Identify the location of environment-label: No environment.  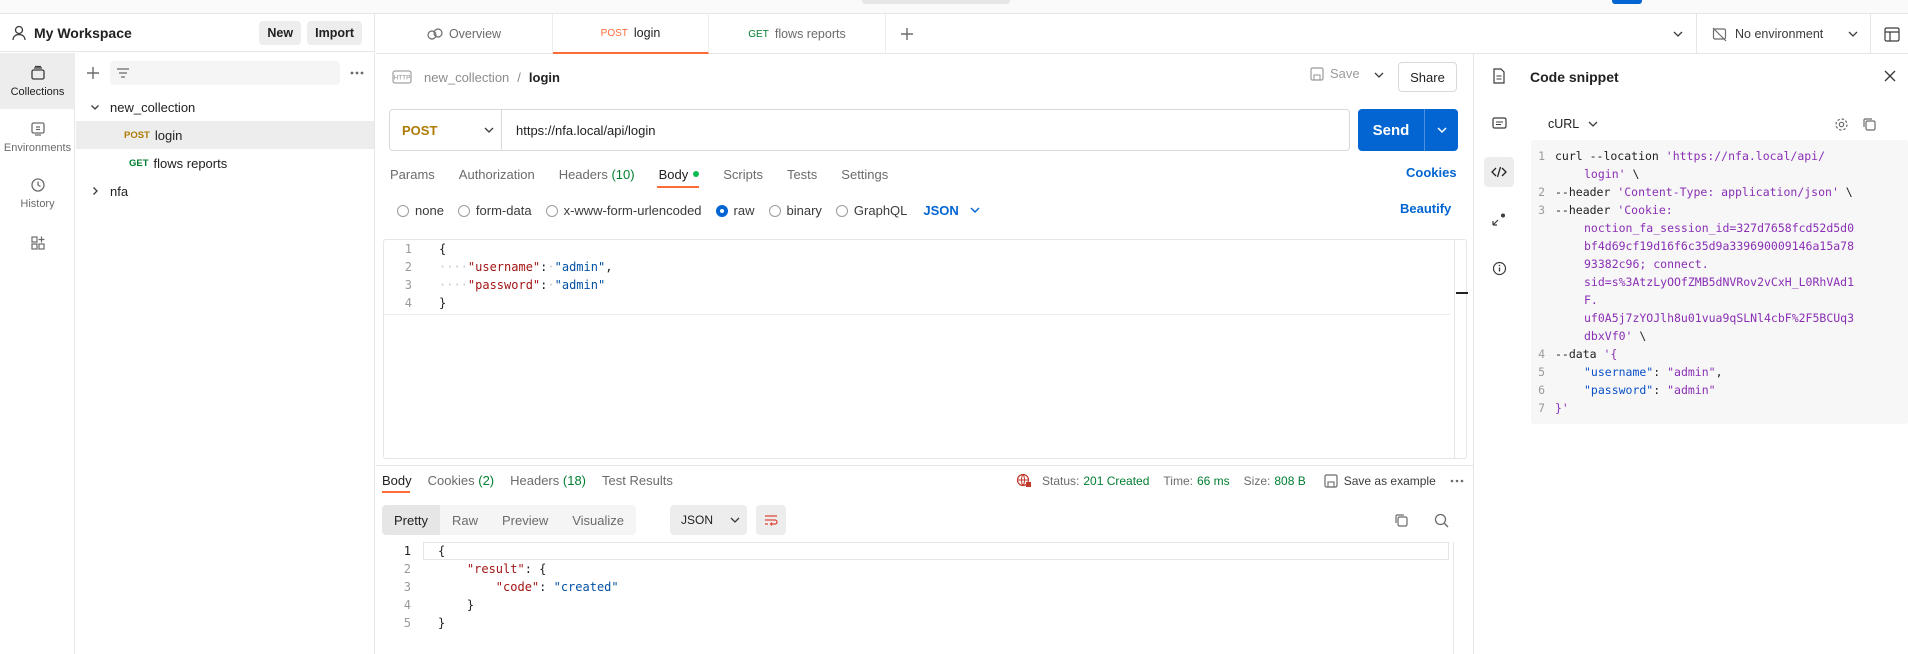
(1779, 34).